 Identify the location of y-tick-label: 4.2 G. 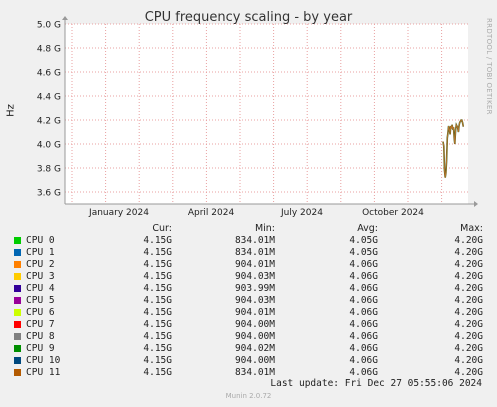
(49, 122).